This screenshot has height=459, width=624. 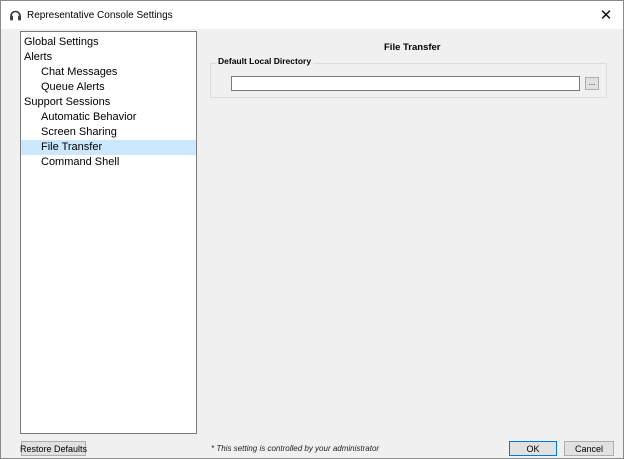 What do you see at coordinates (108, 162) in the screenshot?
I see `tree-item-command-shell: Command Shell` at bounding box center [108, 162].